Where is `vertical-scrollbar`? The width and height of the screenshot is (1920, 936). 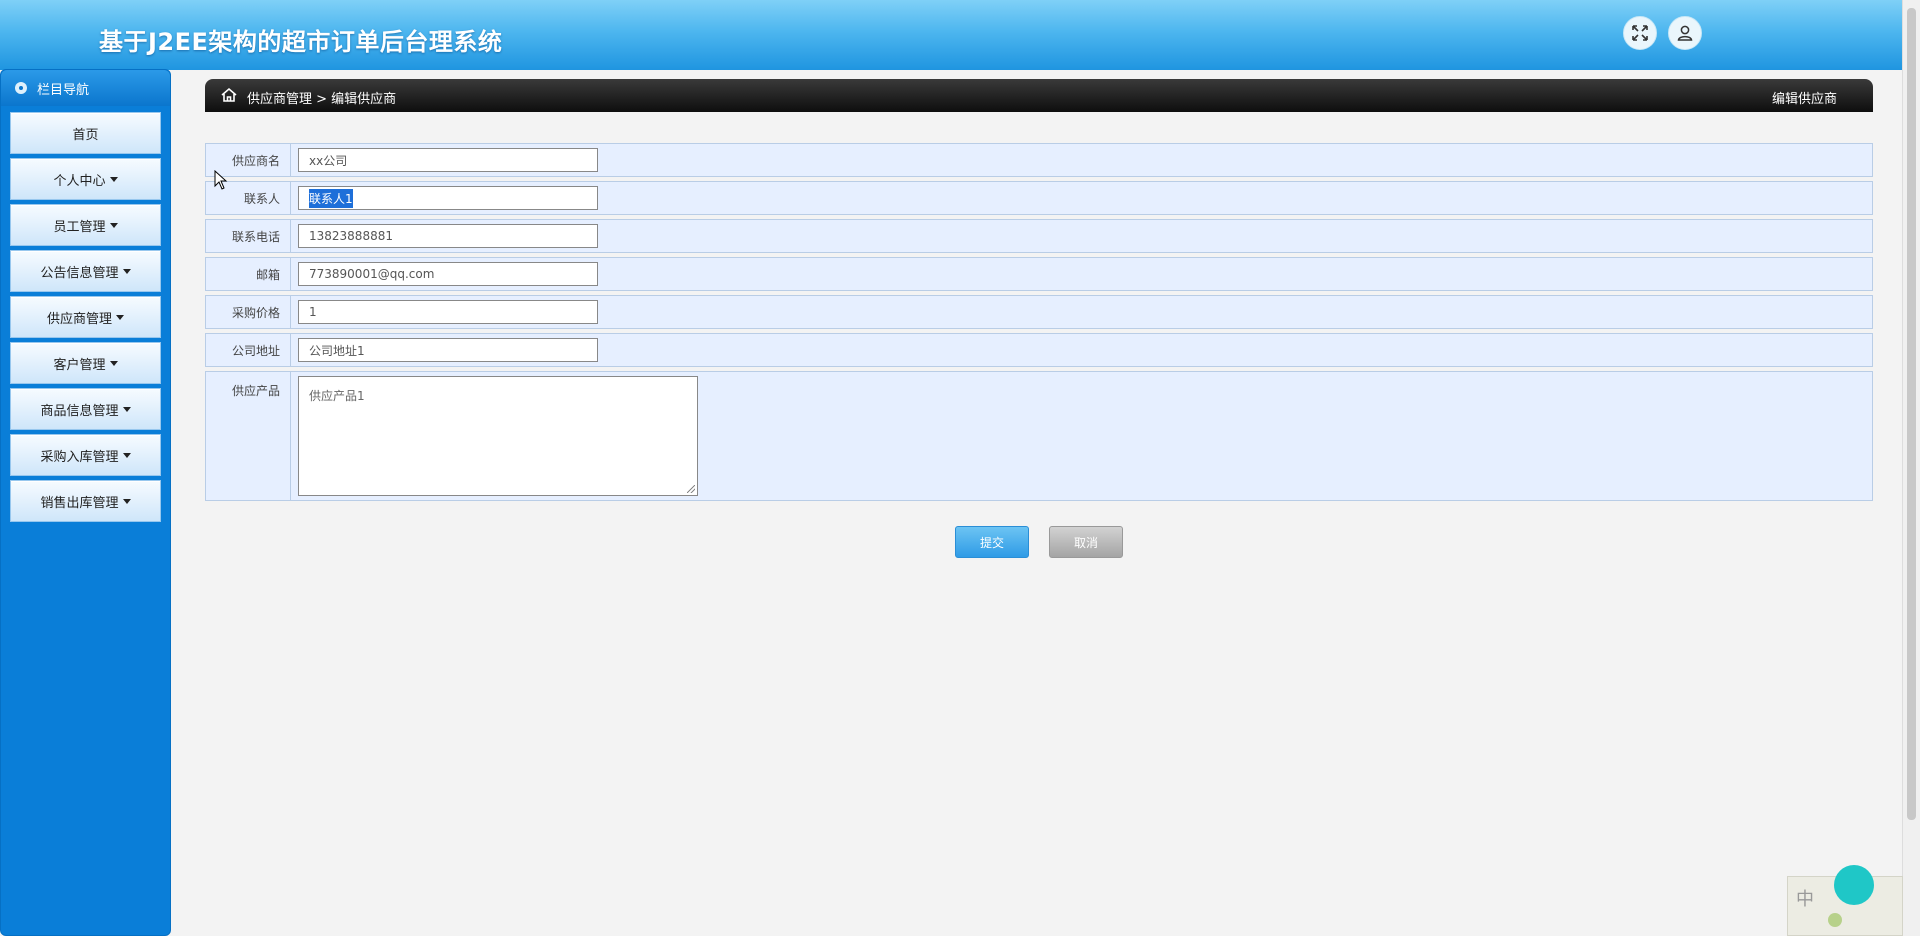
vertical-scrollbar is located at coordinates (1911, 468).